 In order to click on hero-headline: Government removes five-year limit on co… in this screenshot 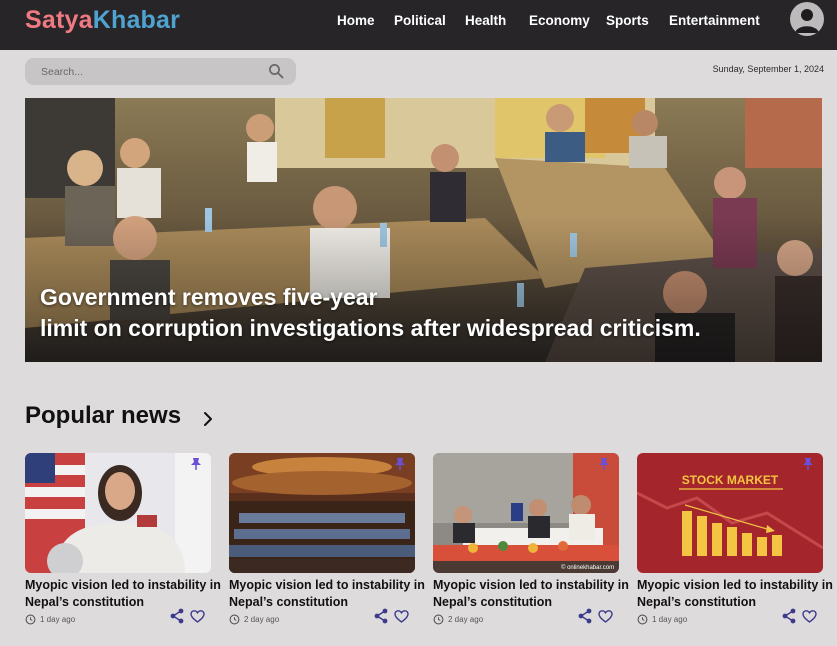, I will do `click(420, 313)`.